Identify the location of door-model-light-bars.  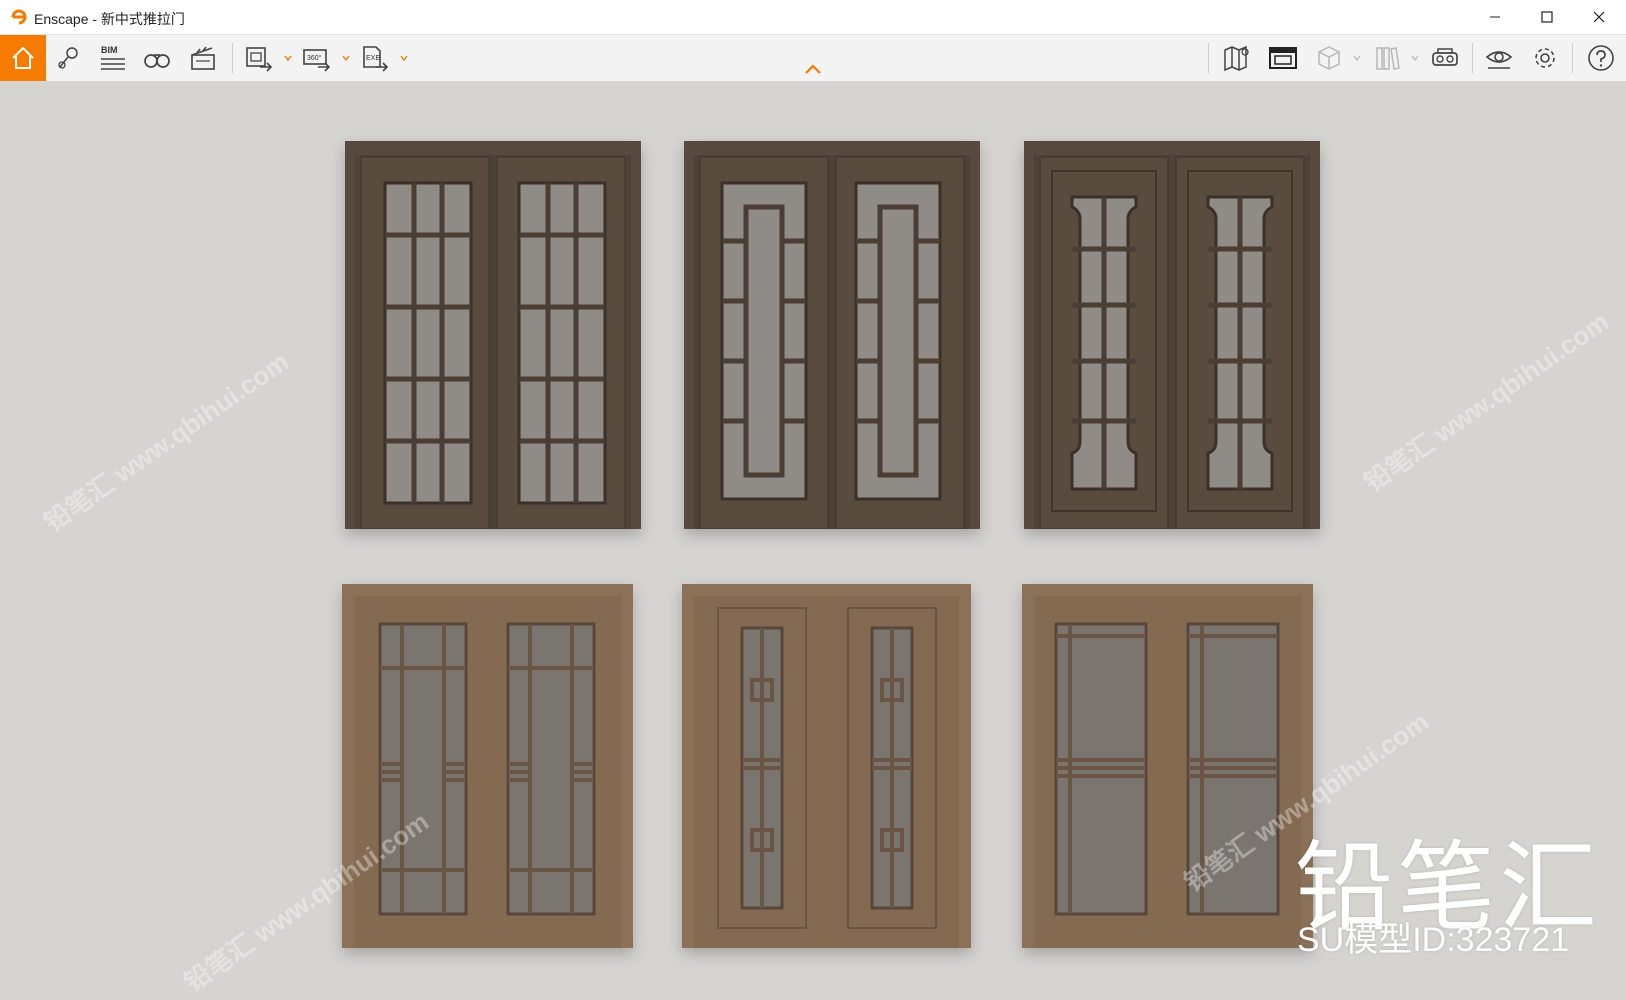
(487, 766).